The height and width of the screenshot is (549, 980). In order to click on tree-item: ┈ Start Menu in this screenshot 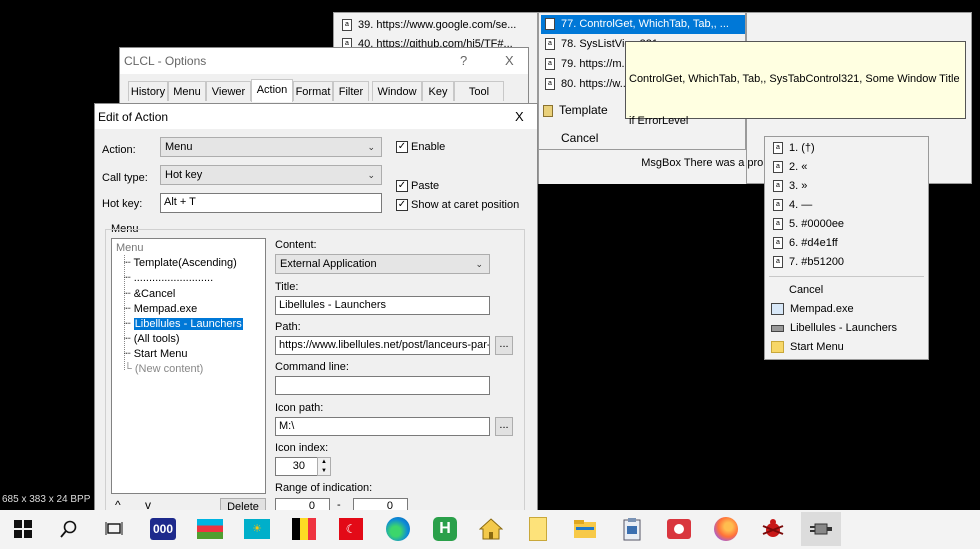, I will do `click(156, 354)`.